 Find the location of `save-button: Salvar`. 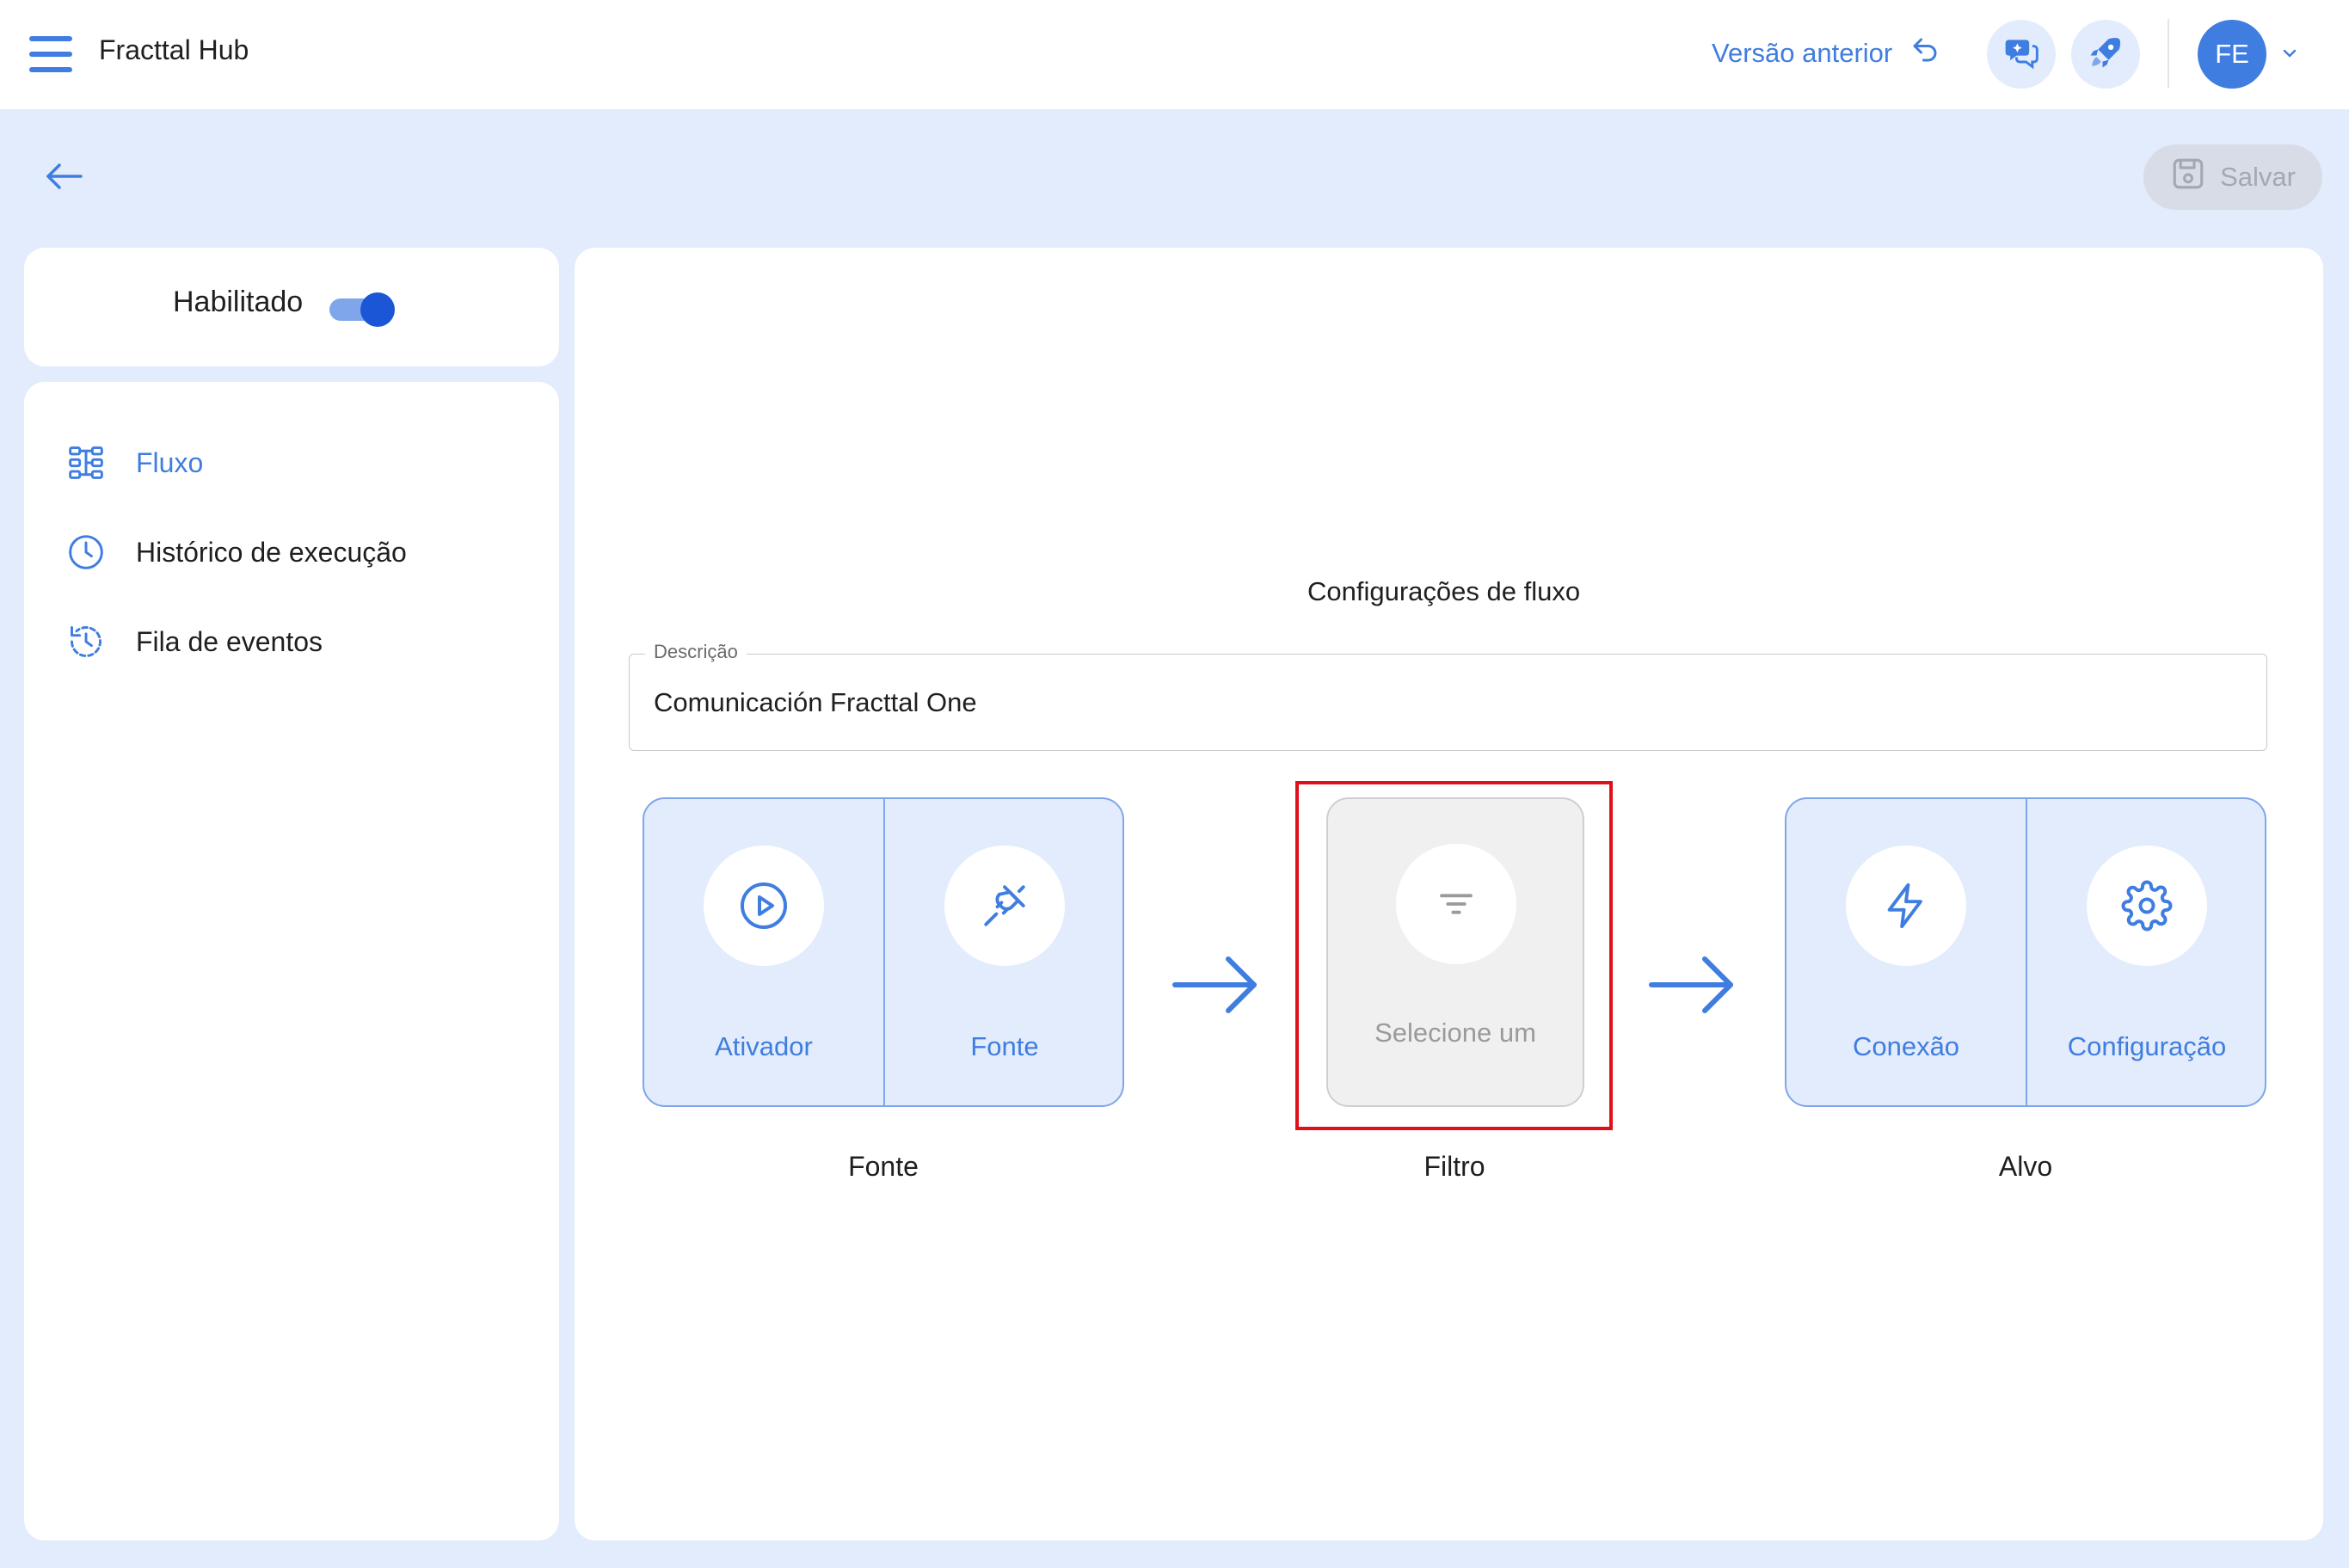

save-button: Salvar is located at coordinates (2232, 177).